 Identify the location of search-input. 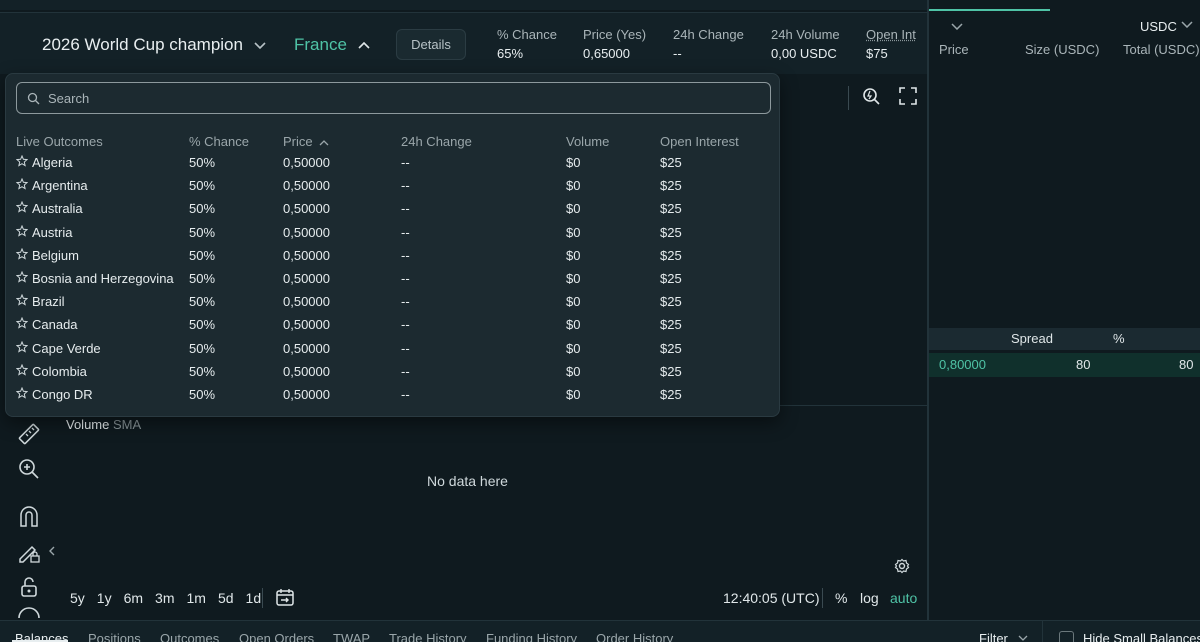
(398, 98).